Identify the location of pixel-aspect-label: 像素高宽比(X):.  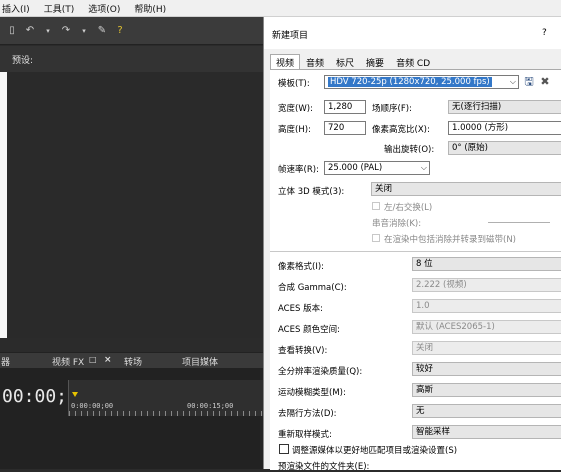
(401, 130).